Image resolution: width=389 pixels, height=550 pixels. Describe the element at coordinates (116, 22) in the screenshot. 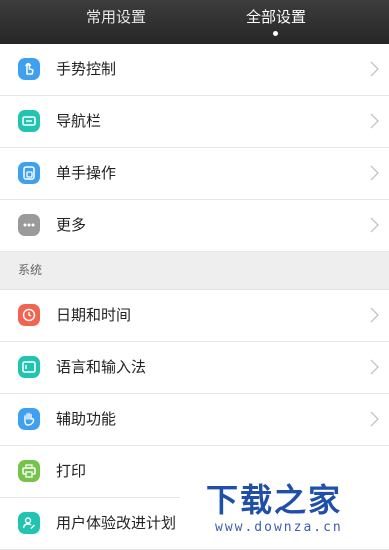

I see `tab-common-settings: 常用设置` at that location.